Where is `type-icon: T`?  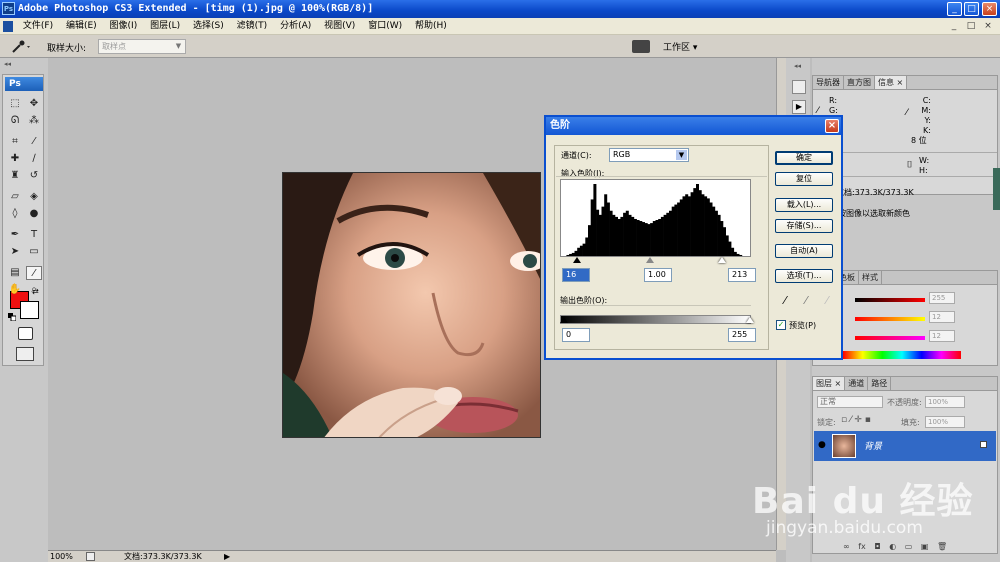
type-icon: T is located at coordinates (34, 235).